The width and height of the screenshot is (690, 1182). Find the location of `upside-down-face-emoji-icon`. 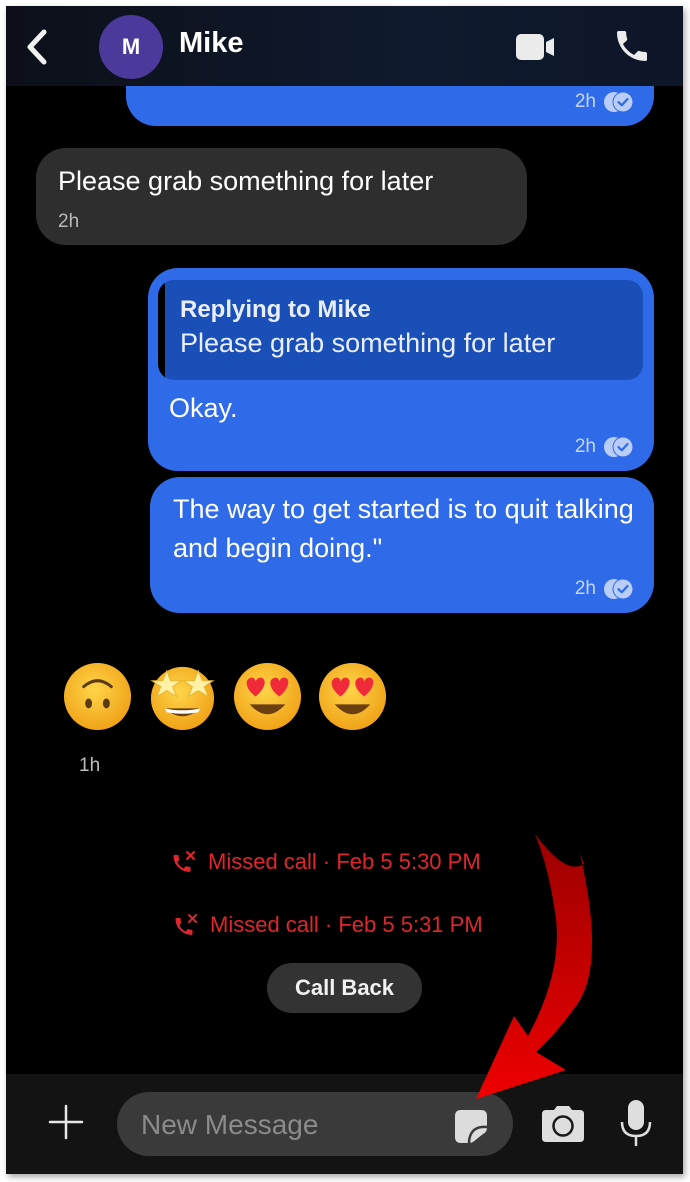

upside-down-face-emoji-icon is located at coordinates (97, 696).